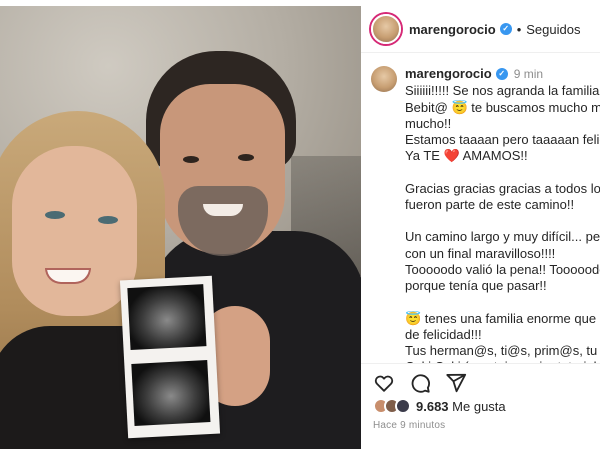  I want to click on actions-divider, so click(480, 363).